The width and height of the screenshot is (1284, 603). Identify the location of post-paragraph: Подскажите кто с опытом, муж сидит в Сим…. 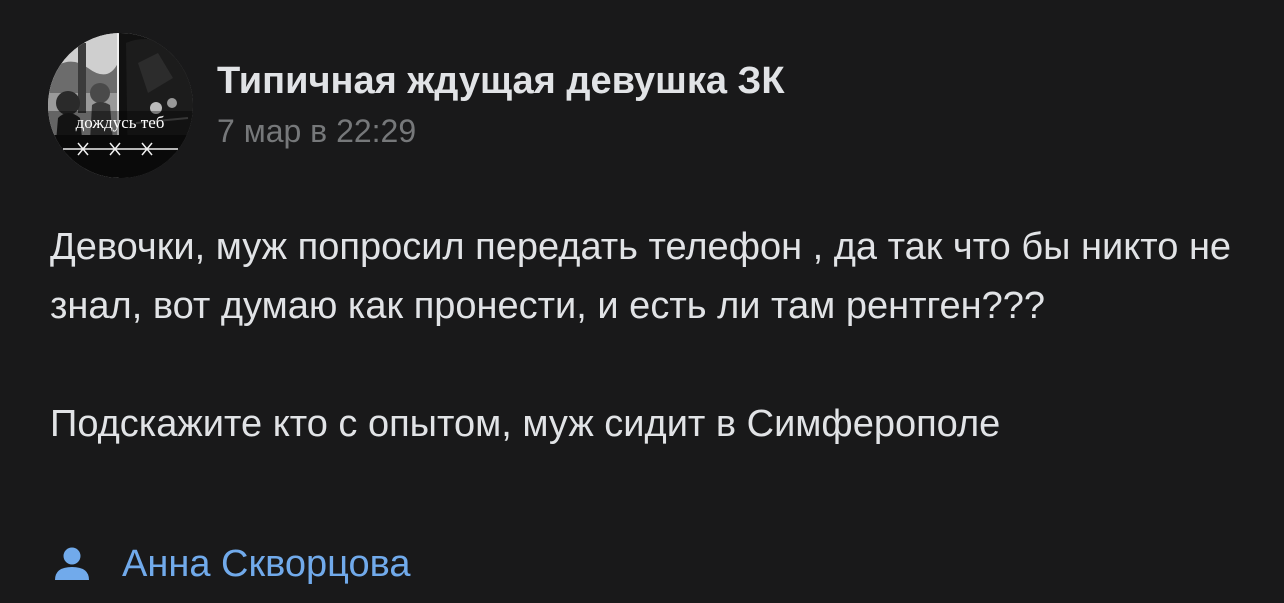
(525, 424).